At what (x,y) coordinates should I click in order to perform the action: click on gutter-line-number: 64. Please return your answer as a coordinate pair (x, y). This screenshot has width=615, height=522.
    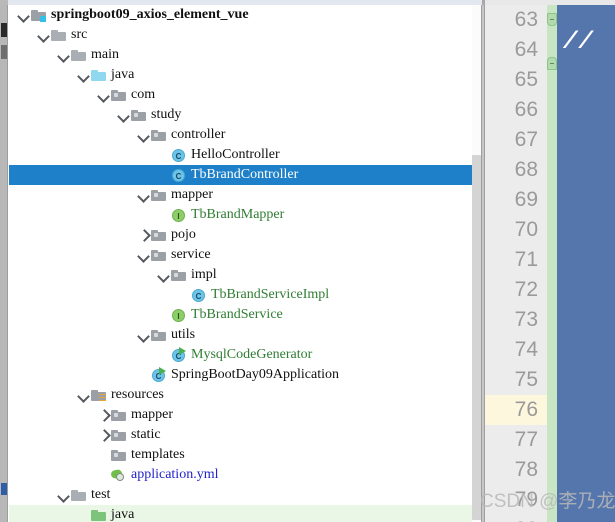
    Looking at the image, I should click on (516, 50).